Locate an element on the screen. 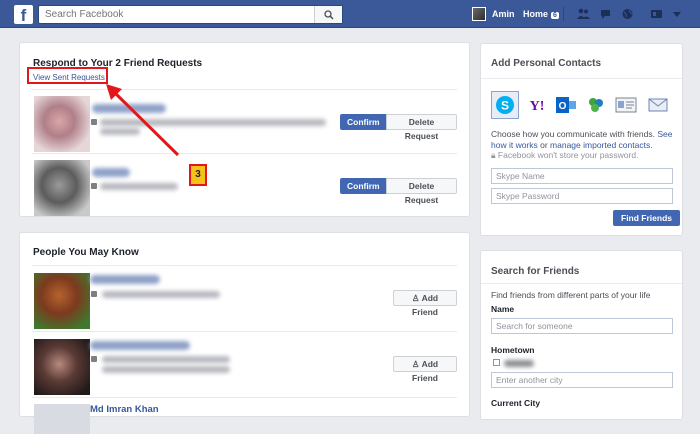  hometown-city-field: Enter another city is located at coordinates (582, 380).